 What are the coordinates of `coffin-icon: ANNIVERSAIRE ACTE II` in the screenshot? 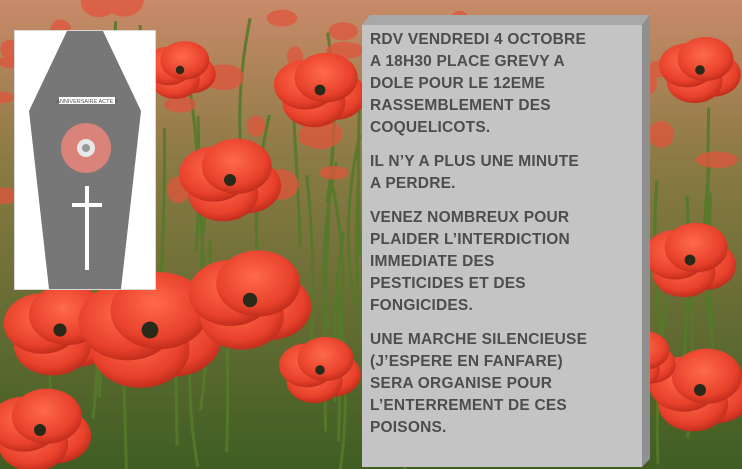 It's located at (85, 160).